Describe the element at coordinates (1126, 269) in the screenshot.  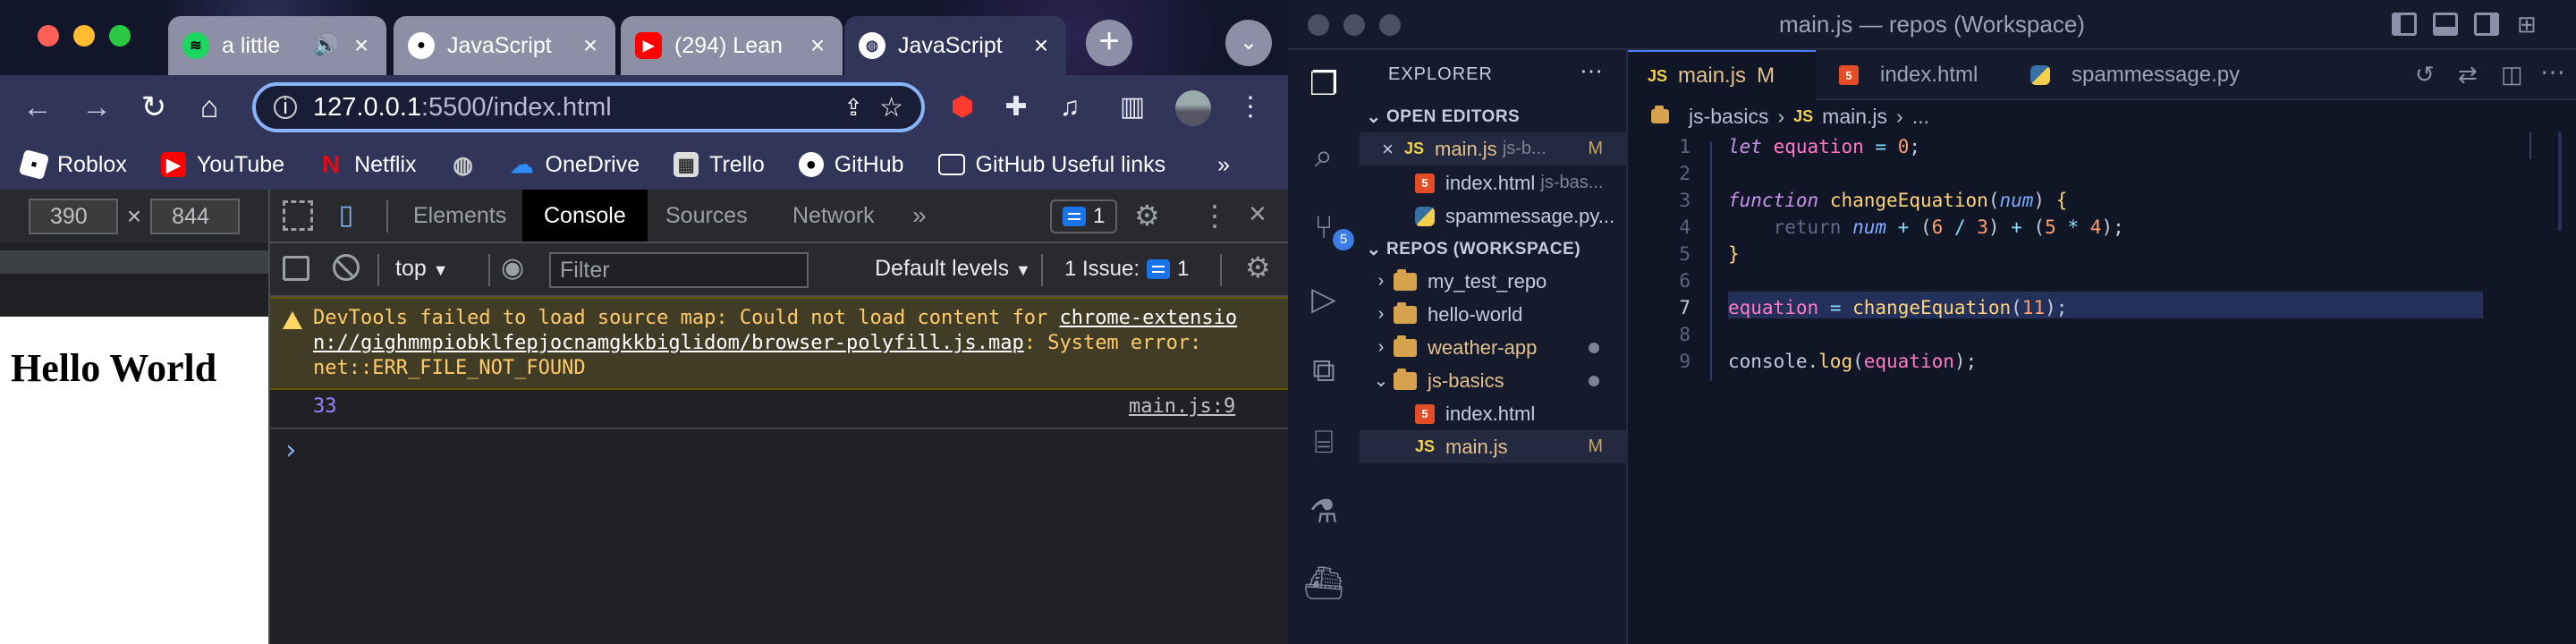
I see `issues-counter: 1 Issue: 1` at that location.